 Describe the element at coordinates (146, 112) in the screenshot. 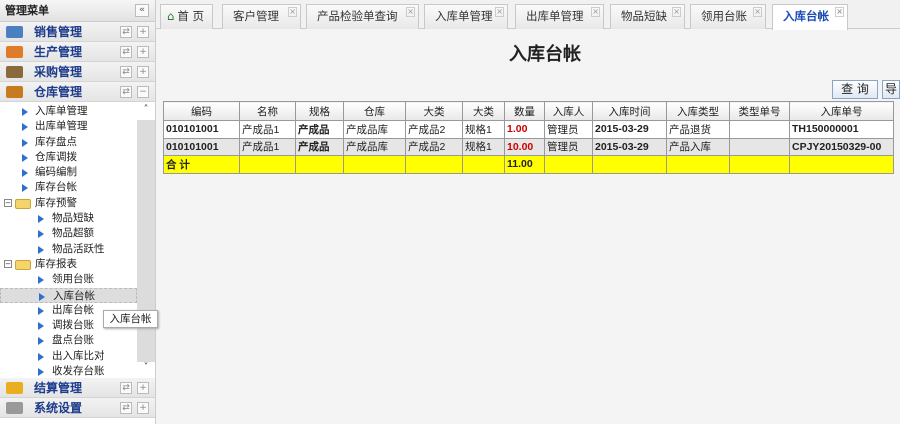

I see `scroll-up-icon: ˄` at that location.